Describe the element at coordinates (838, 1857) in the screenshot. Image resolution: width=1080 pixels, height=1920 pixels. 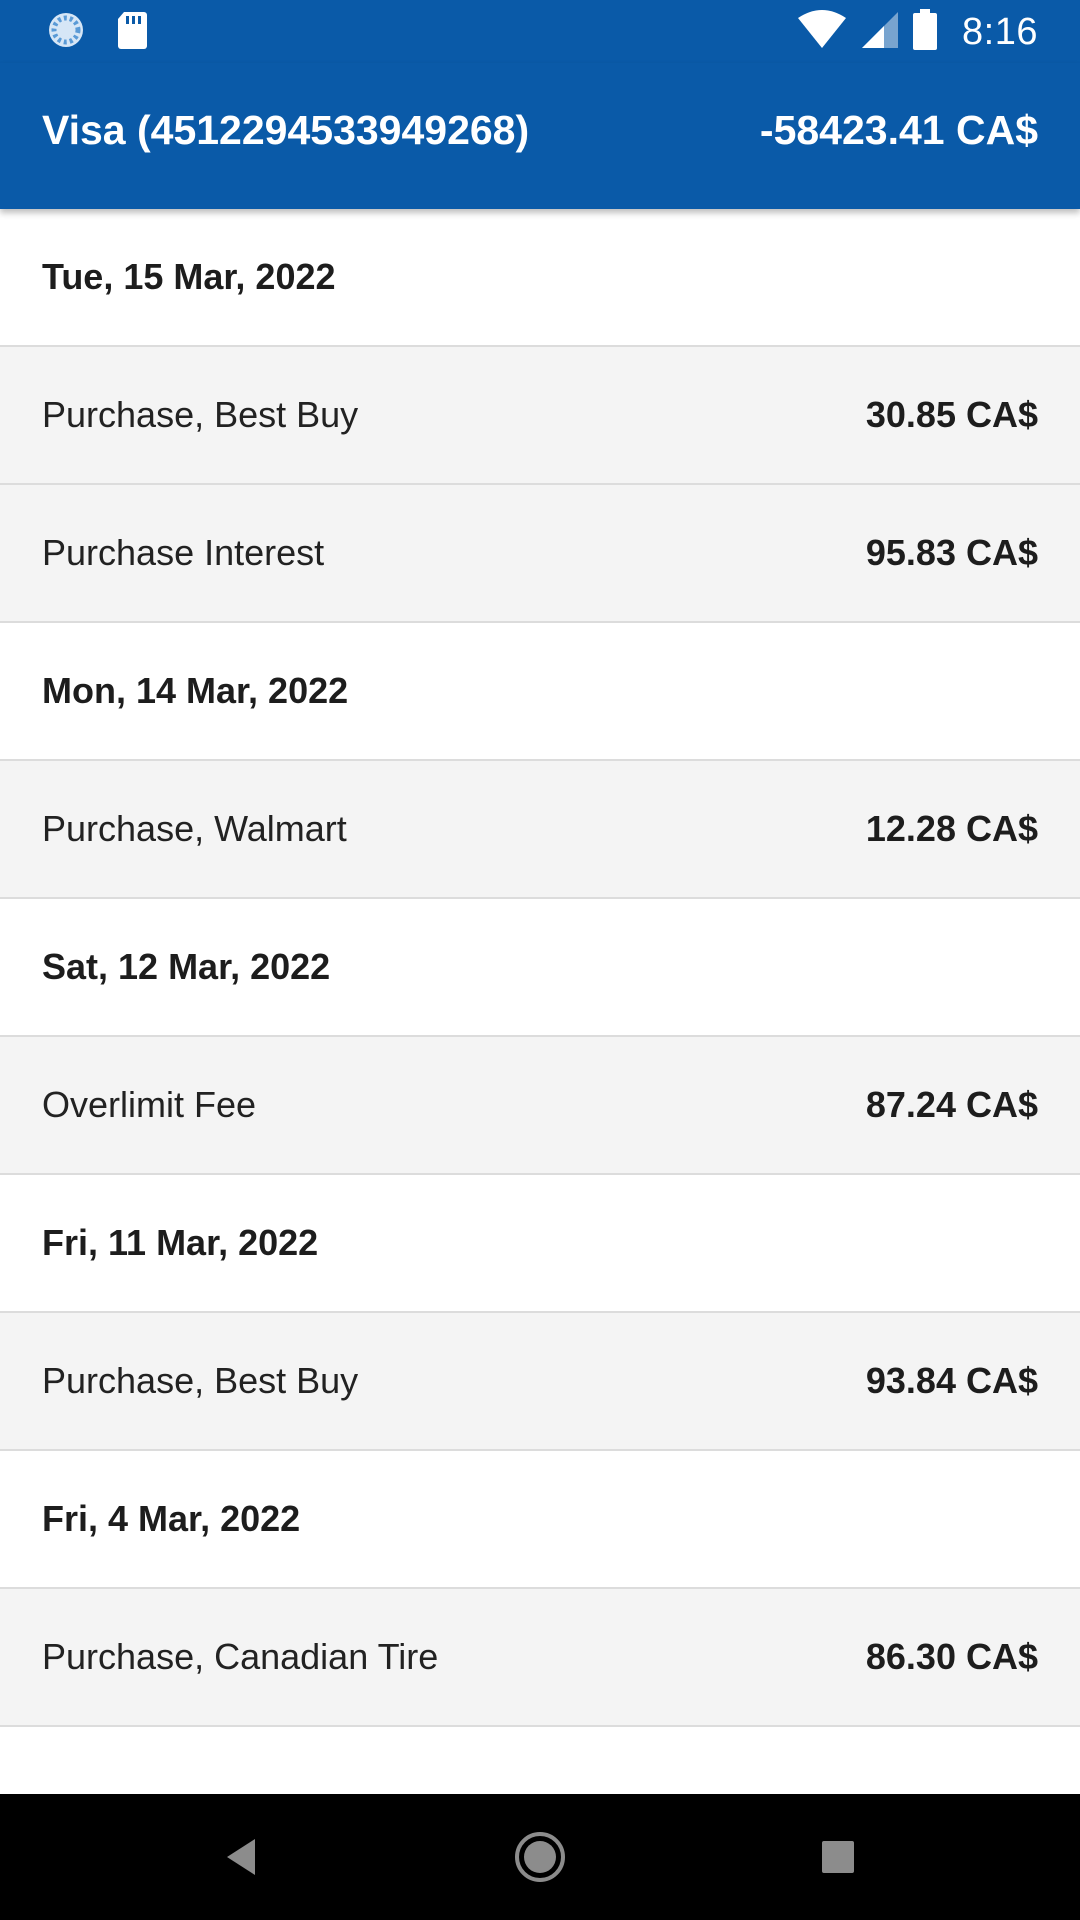
I see `recents-icon` at that location.